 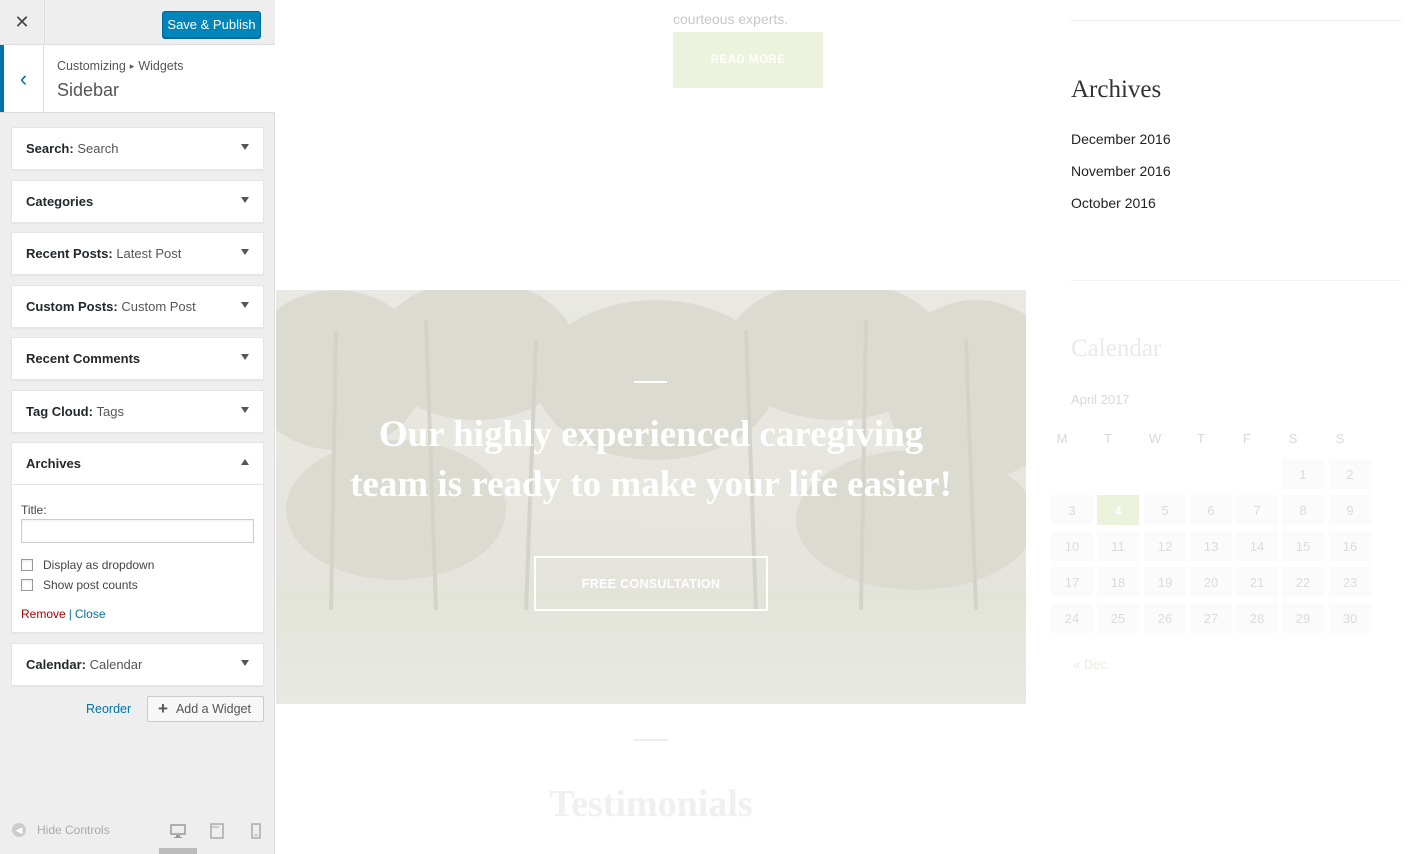 What do you see at coordinates (1211, 546) in the screenshot?
I see `calendar-day: 13` at bounding box center [1211, 546].